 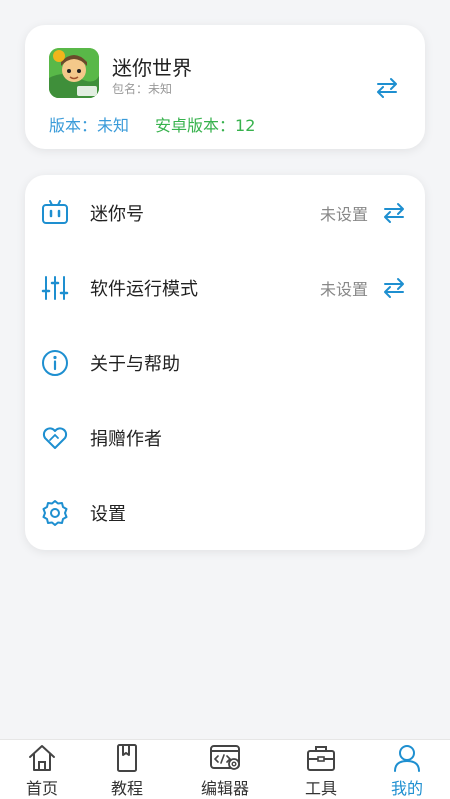 What do you see at coordinates (387, 88) in the screenshot?
I see `switch-app-icon` at bounding box center [387, 88].